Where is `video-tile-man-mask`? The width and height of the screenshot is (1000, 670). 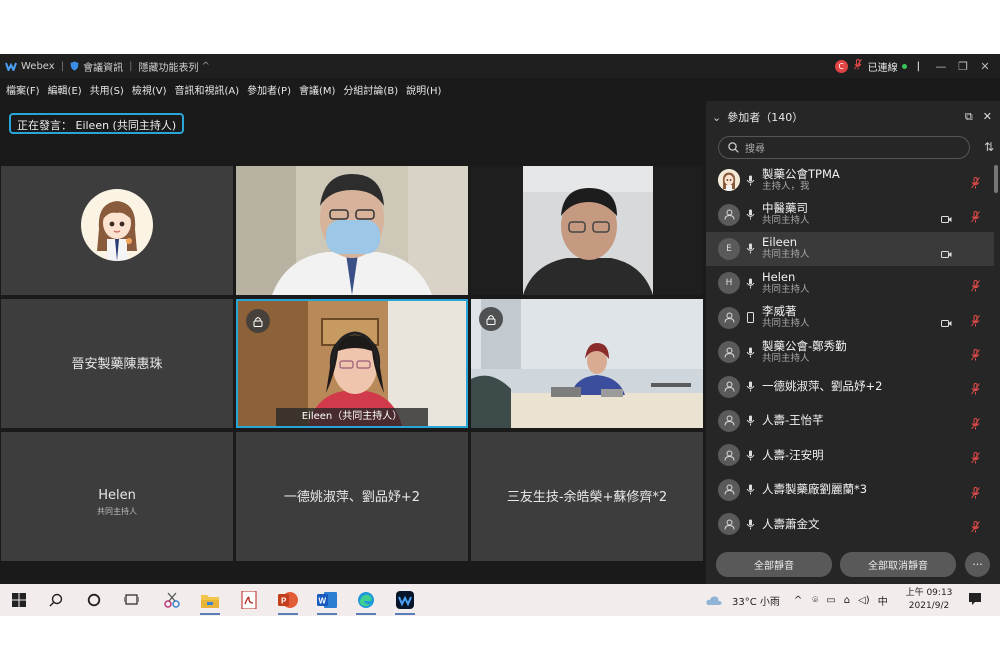
video-tile-man-mask is located at coordinates (352, 230).